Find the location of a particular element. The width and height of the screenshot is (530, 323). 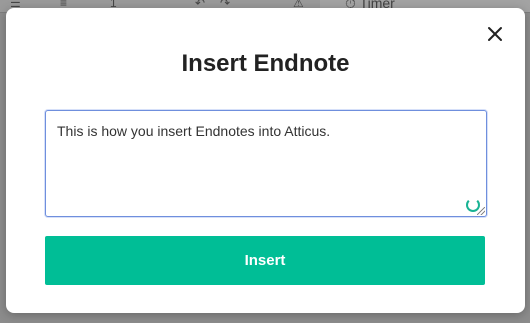

insert-button: Insert is located at coordinates (265, 260).